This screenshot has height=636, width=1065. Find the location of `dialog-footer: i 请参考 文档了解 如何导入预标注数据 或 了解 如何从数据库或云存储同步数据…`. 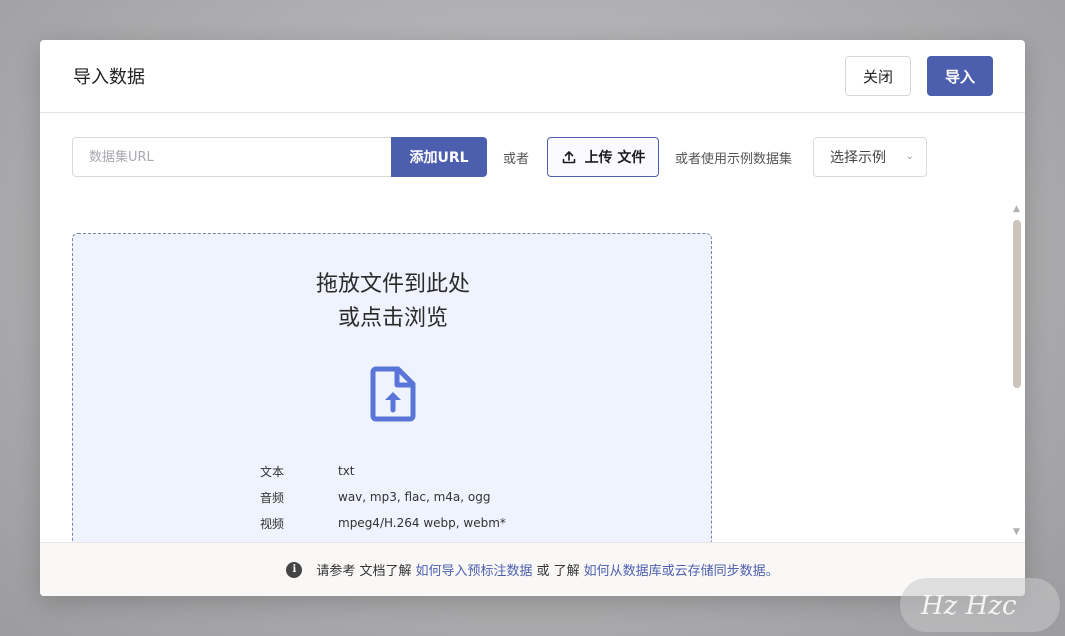

dialog-footer: i 请参考 文档了解 如何导入预标注数据 或 了解 如何从数据库或云存储同步数据… is located at coordinates (532, 569).